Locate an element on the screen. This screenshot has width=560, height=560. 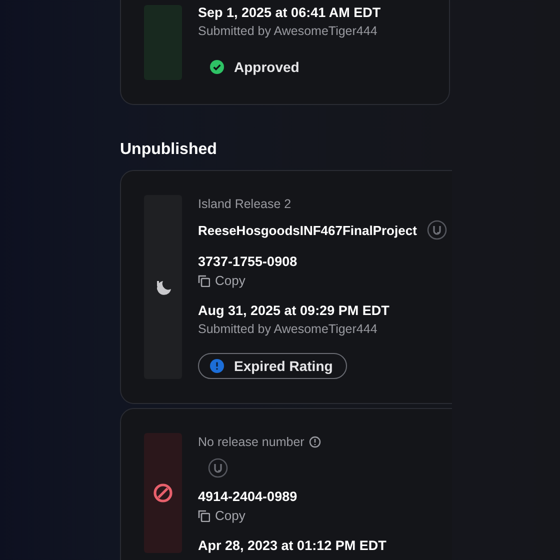
island-code: 3737-1755-0908 is located at coordinates (248, 261).